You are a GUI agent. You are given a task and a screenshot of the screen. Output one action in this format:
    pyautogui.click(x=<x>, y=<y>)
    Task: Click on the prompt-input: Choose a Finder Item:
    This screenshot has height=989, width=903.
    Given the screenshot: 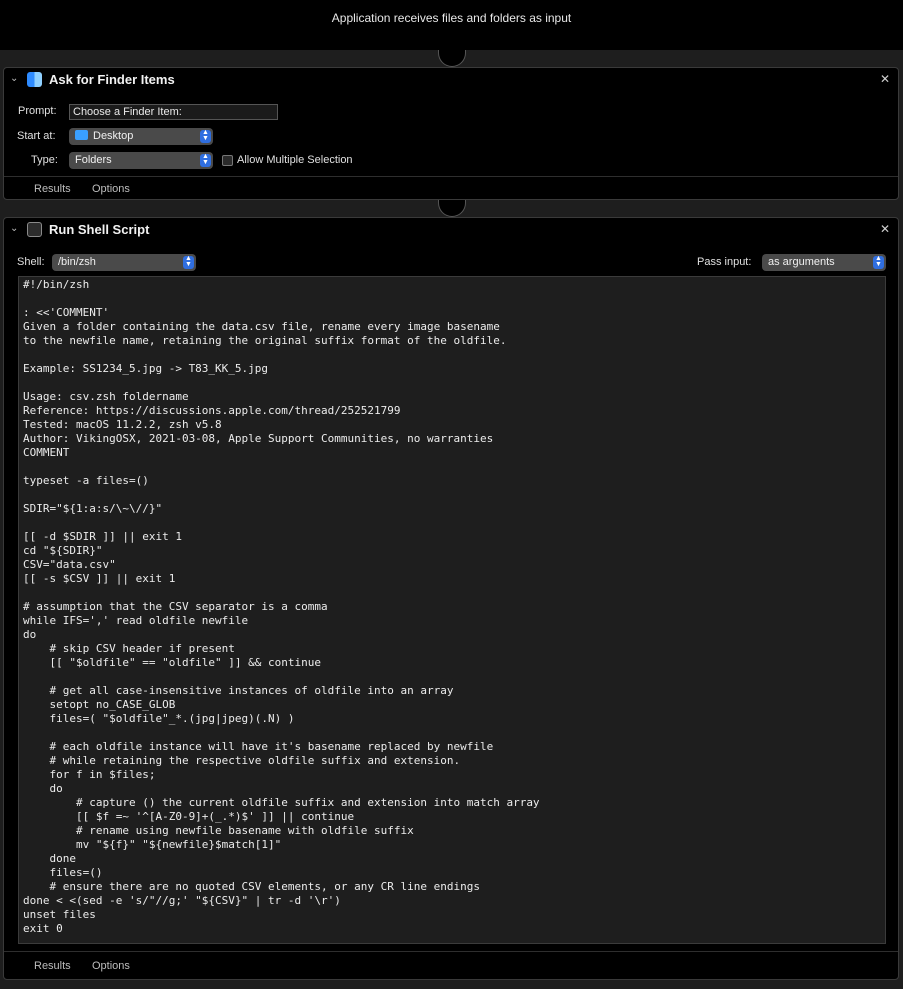 What is the action you would take?
    pyautogui.click(x=173, y=112)
    